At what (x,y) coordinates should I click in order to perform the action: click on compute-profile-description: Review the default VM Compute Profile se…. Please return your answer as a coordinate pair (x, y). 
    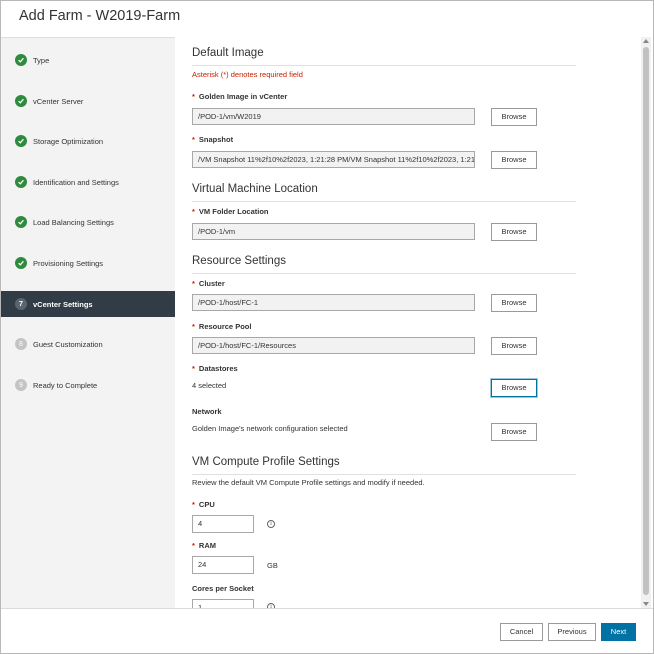
    Looking at the image, I should click on (308, 482).